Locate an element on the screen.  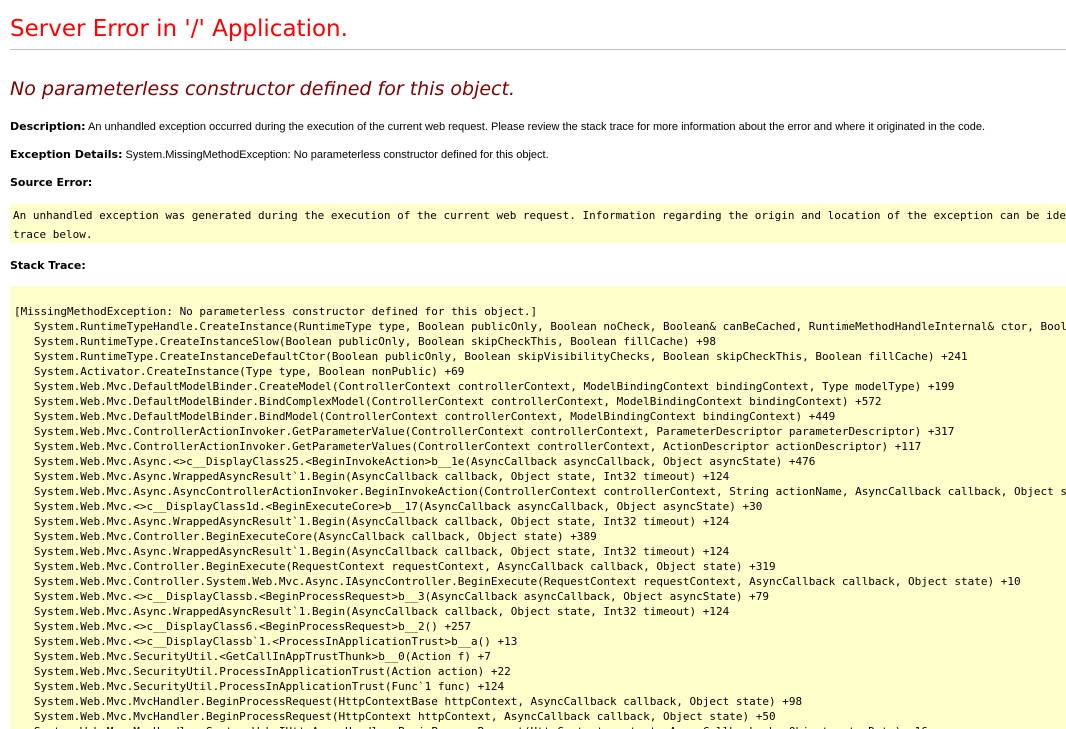
stack-trace-label: Stack Trace: is located at coordinates (48, 265).